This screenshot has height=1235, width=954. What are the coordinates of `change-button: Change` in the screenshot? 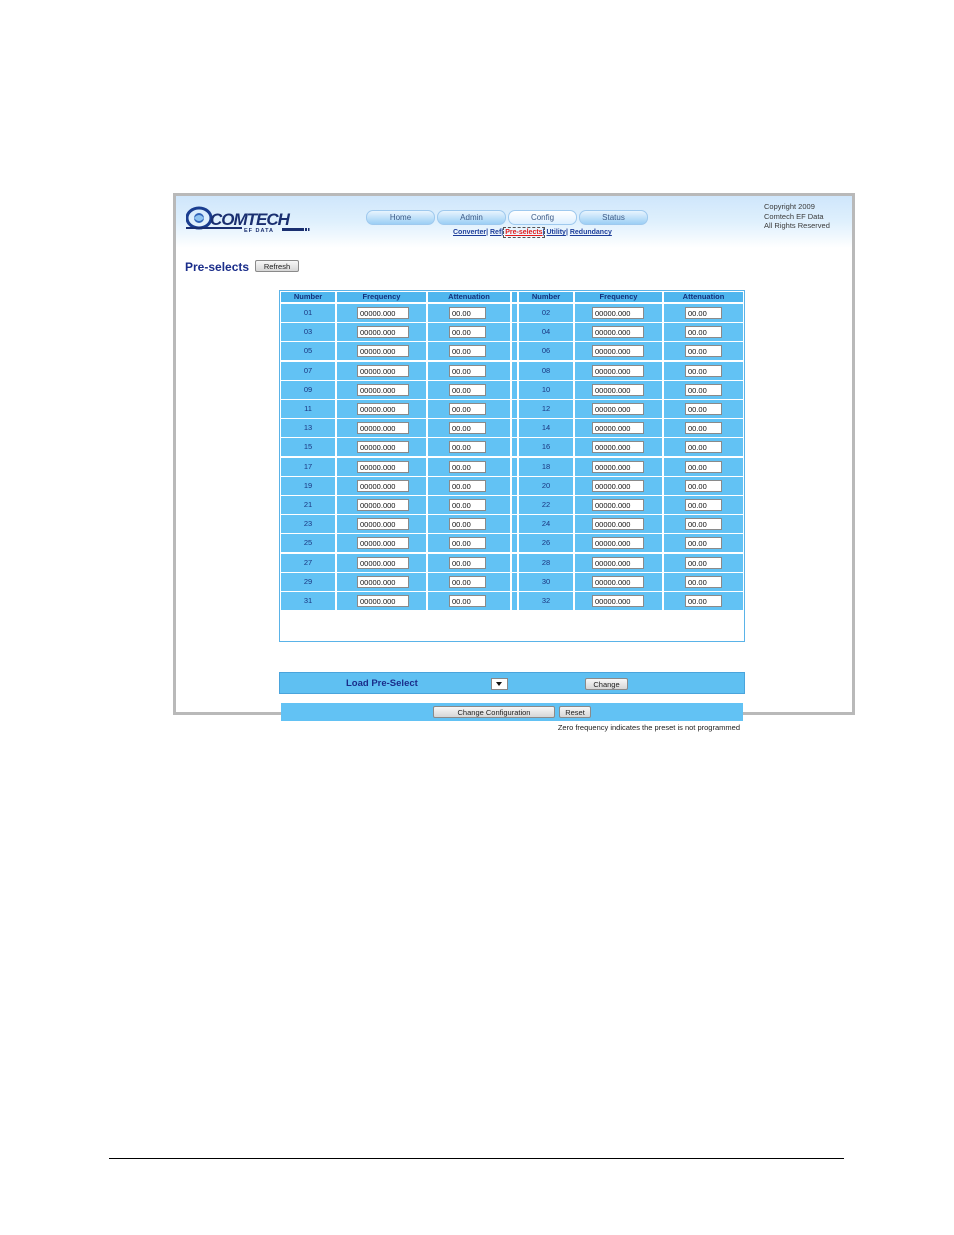 It's located at (606, 684).